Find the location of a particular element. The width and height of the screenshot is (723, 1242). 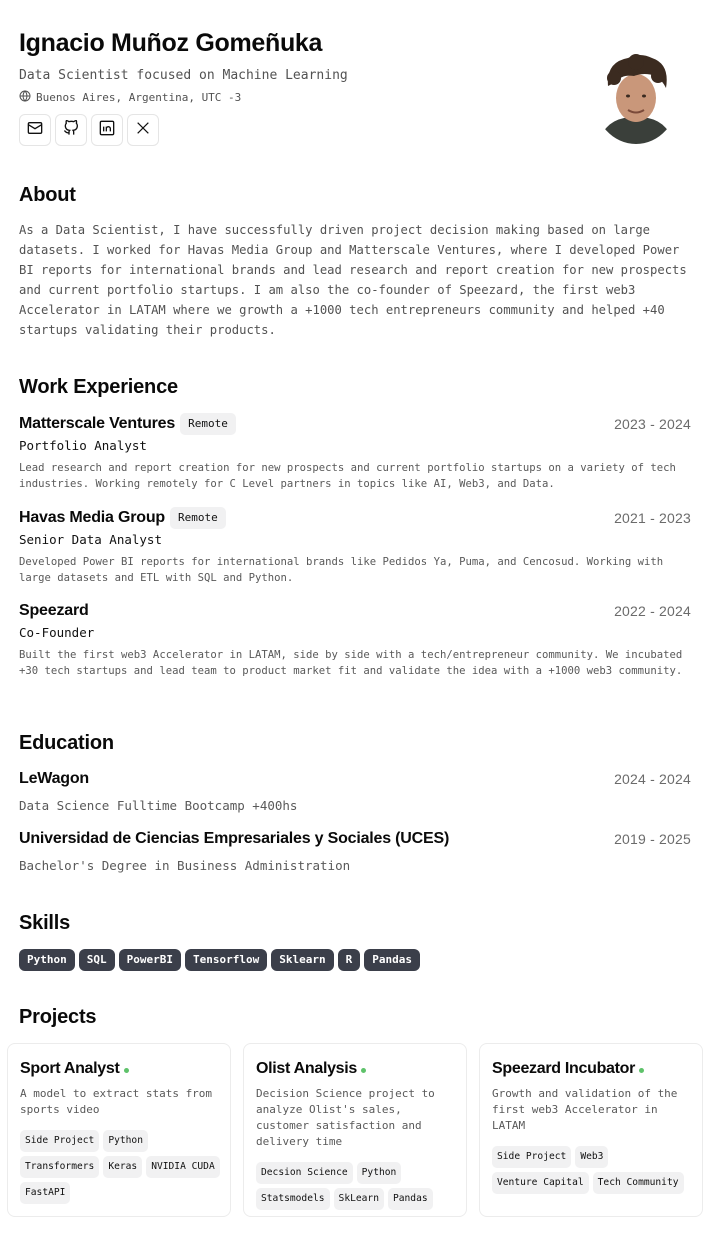

skill-badge: Tensorflow is located at coordinates (226, 960).